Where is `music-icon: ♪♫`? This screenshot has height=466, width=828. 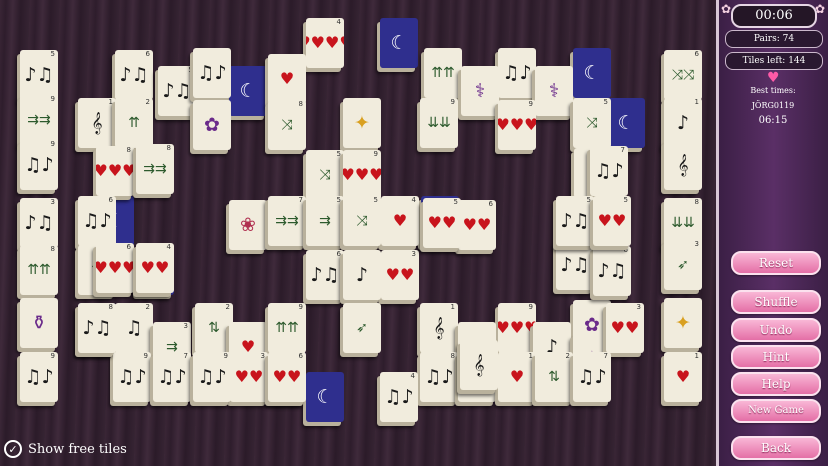 music-icon: ♪♫ is located at coordinates (39, 222).